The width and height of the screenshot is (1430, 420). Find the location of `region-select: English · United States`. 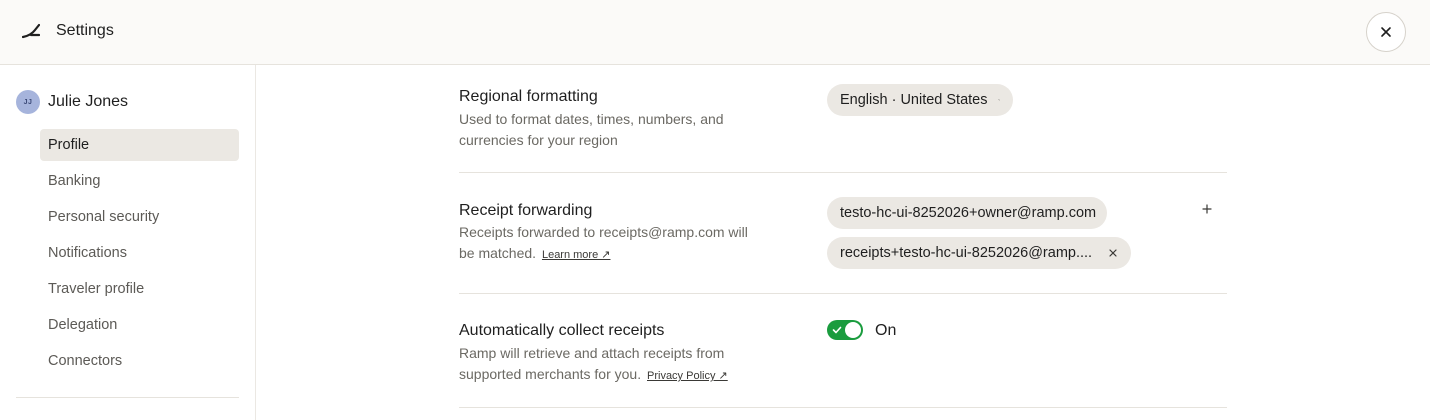

region-select: English · United States is located at coordinates (920, 100).